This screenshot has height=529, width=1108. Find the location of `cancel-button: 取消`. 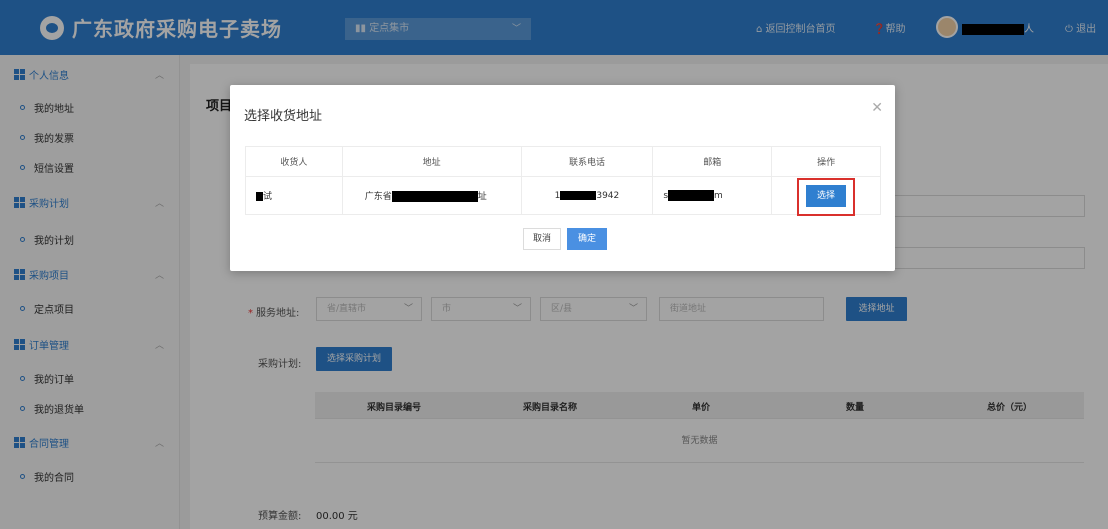

cancel-button: 取消 is located at coordinates (542, 239).